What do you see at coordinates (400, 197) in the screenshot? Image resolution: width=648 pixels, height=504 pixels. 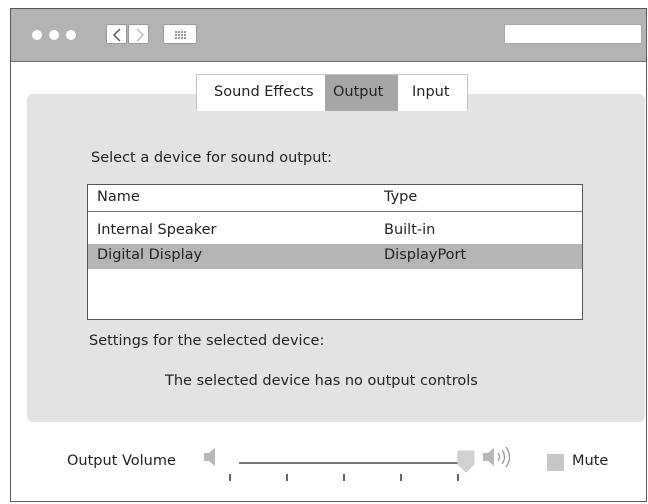 I see `column-header-type: Type` at bounding box center [400, 197].